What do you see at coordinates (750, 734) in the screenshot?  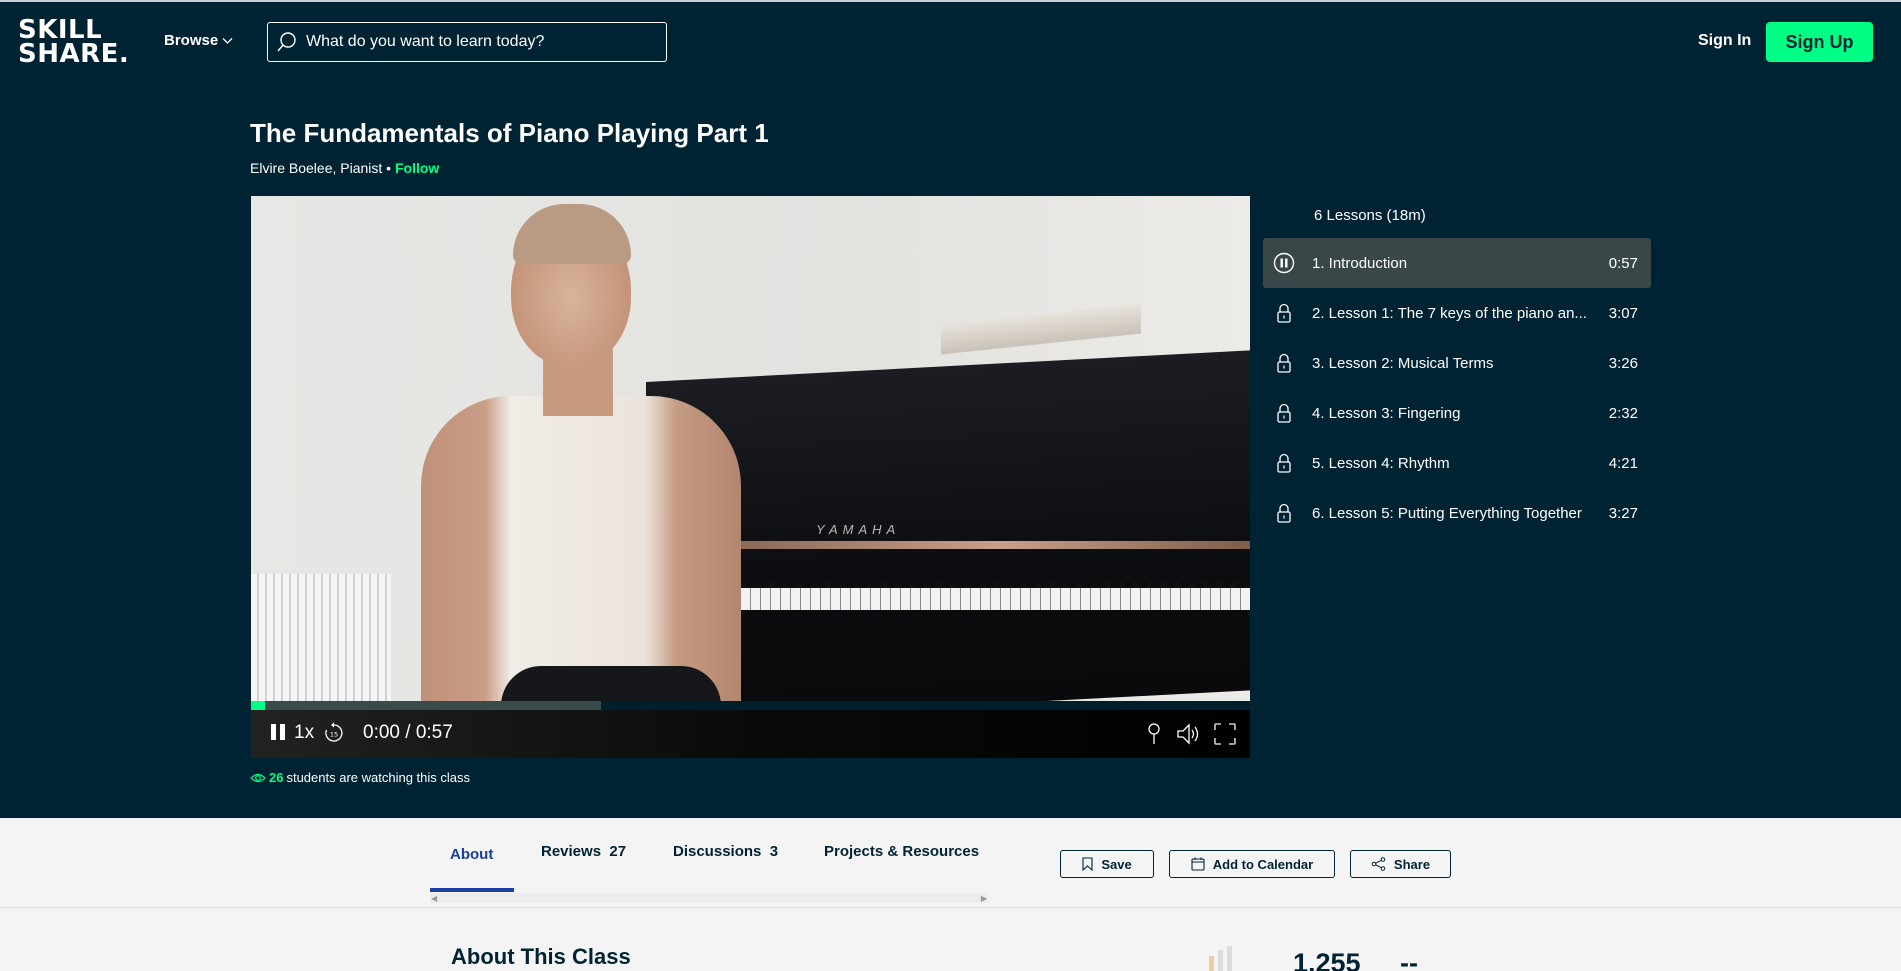 I see `video-controls: 1x 15 0:00 / 0:57` at bounding box center [750, 734].